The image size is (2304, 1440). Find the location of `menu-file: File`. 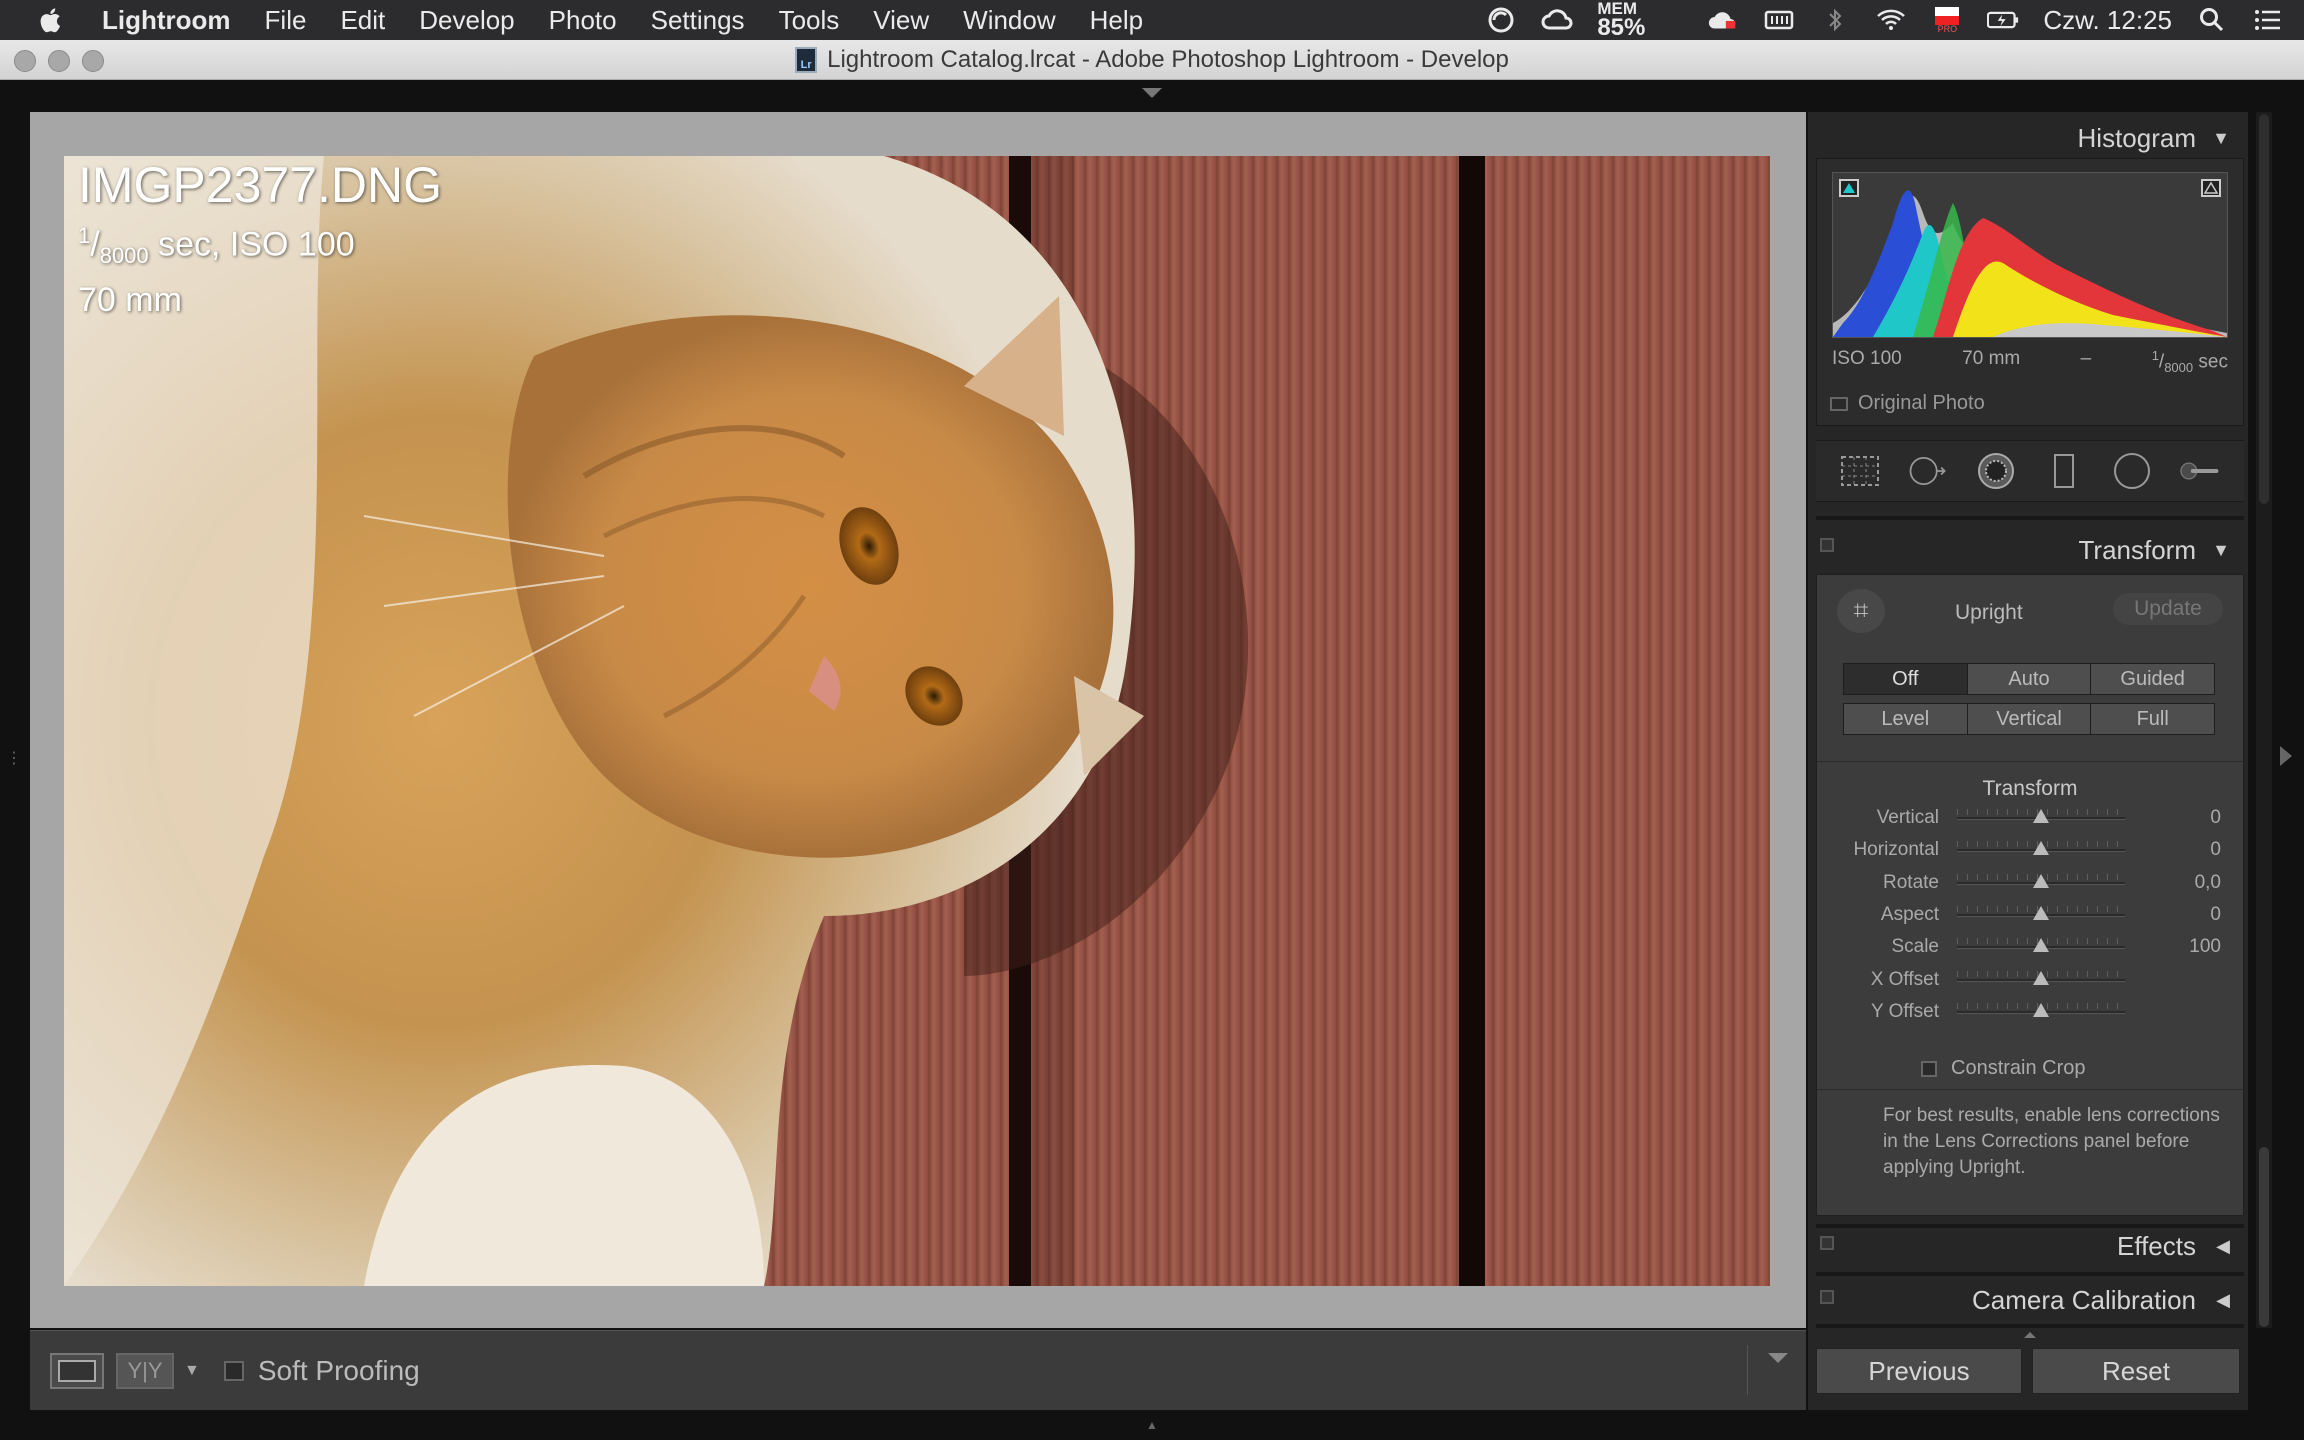

menu-file: File is located at coordinates (286, 20).